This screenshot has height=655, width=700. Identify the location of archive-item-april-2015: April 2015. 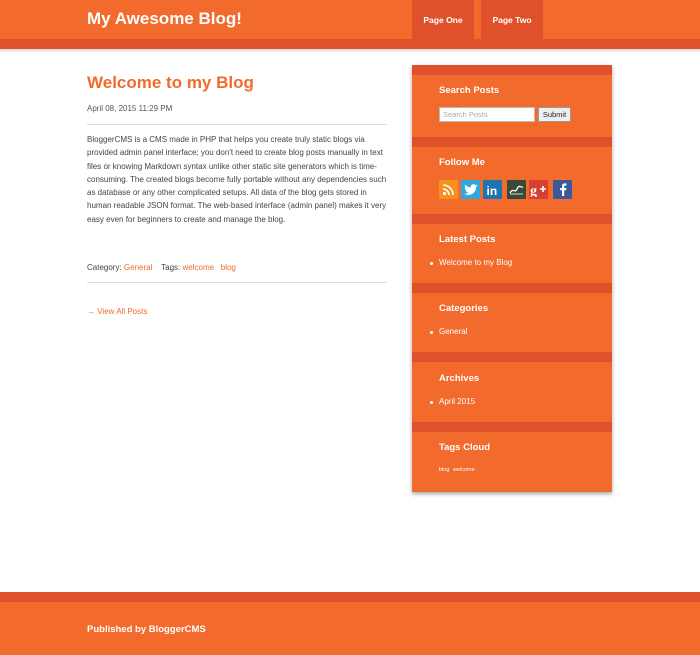
(457, 401).